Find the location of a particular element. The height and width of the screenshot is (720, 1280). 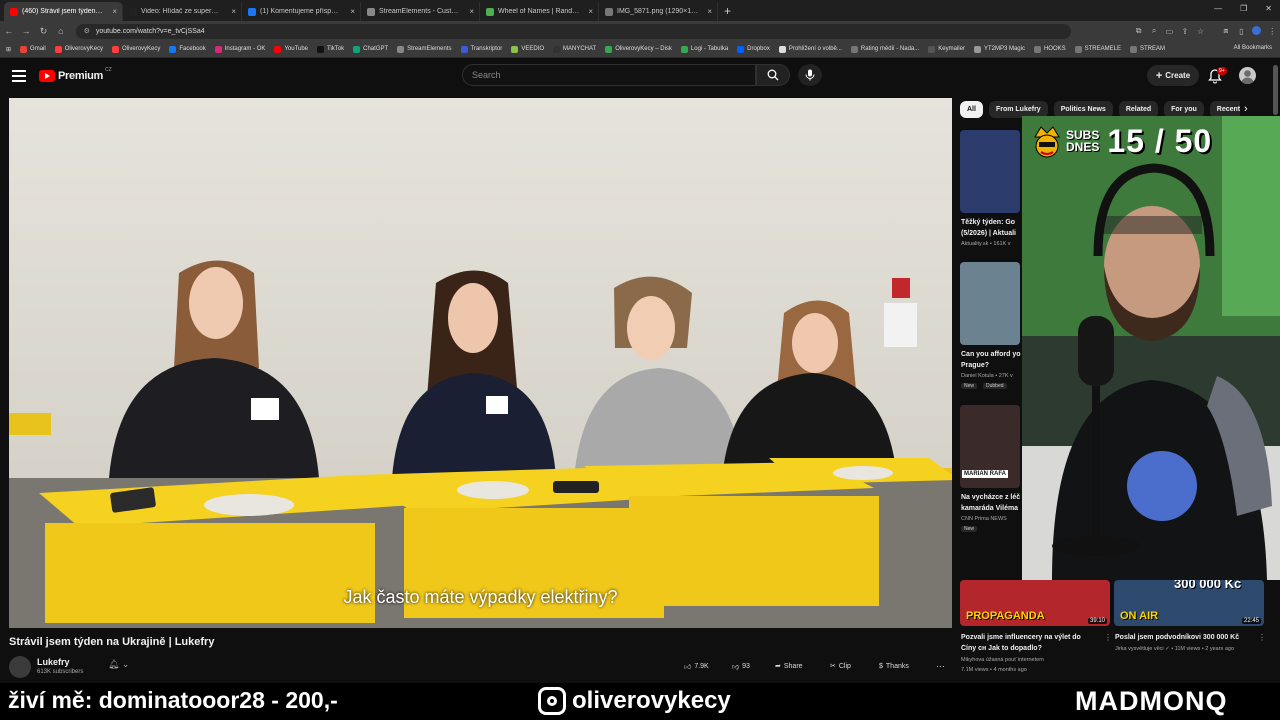

video-card-title: Poslal jsem podvodníkovi 300 000 Kč is located at coordinates (1185, 638).